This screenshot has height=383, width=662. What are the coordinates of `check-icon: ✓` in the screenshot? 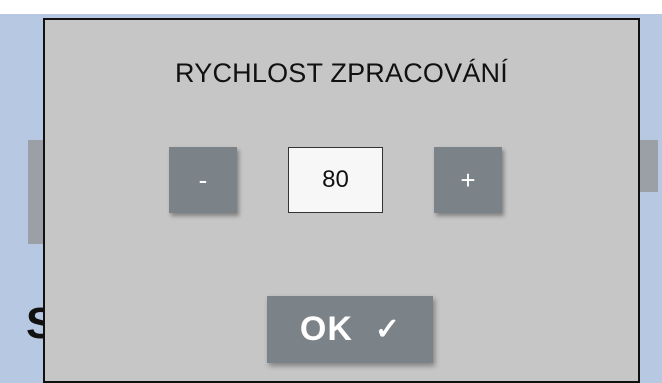 It's located at (387, 329).